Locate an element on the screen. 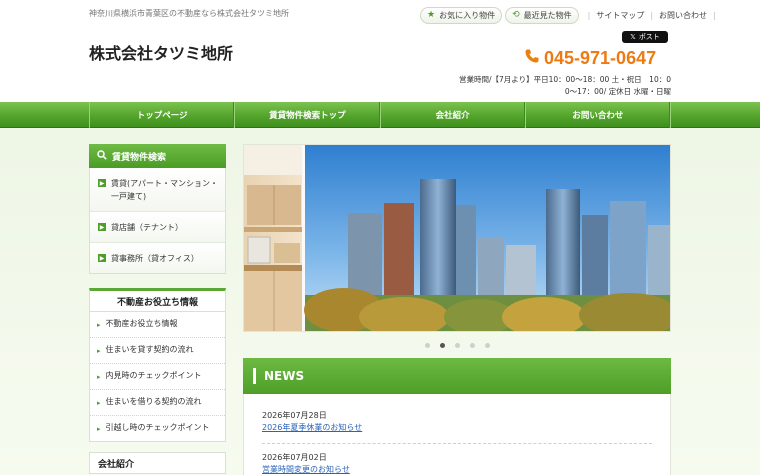 The image size is (760, 475). x-post-button: 𝕏 ポスト is located at coordinates (645, 37).